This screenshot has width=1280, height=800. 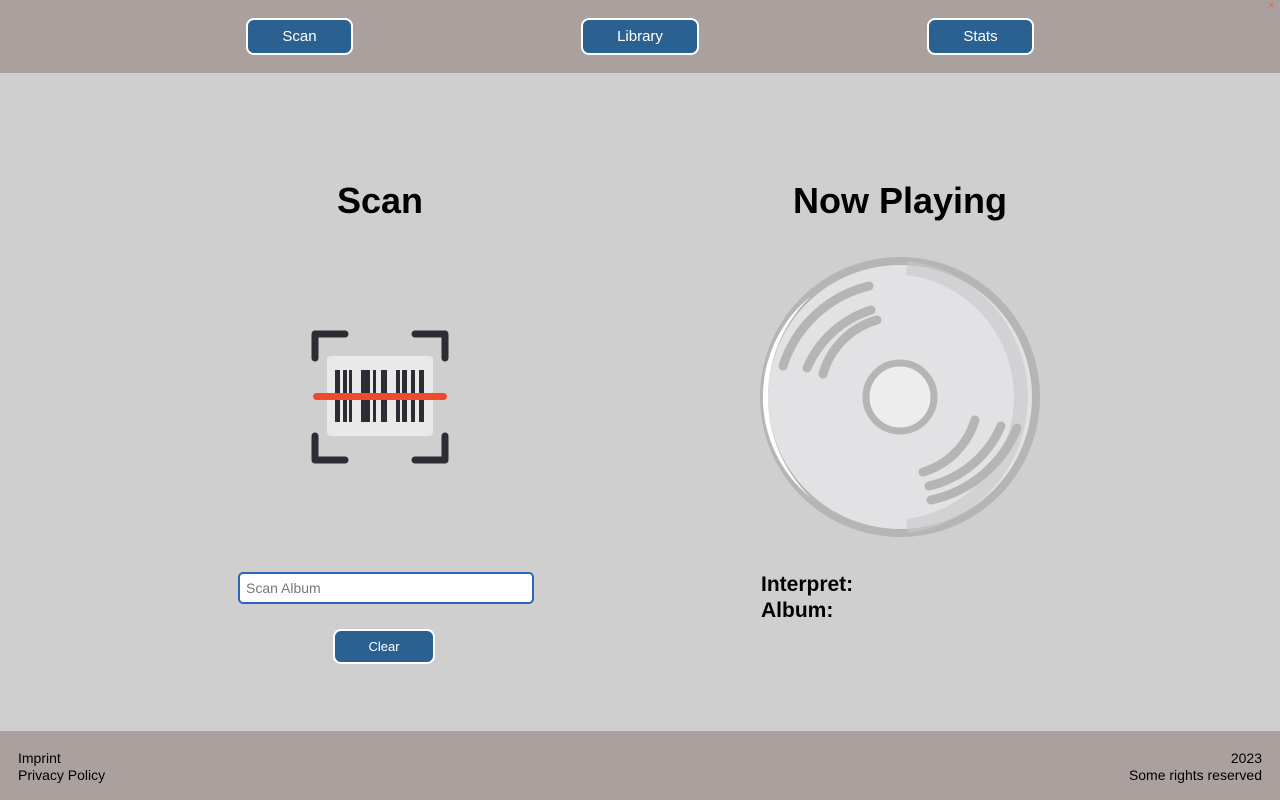 I want to click on top-navigation-bar: Scan Library Stats ✕, so click(x=640, y=36).